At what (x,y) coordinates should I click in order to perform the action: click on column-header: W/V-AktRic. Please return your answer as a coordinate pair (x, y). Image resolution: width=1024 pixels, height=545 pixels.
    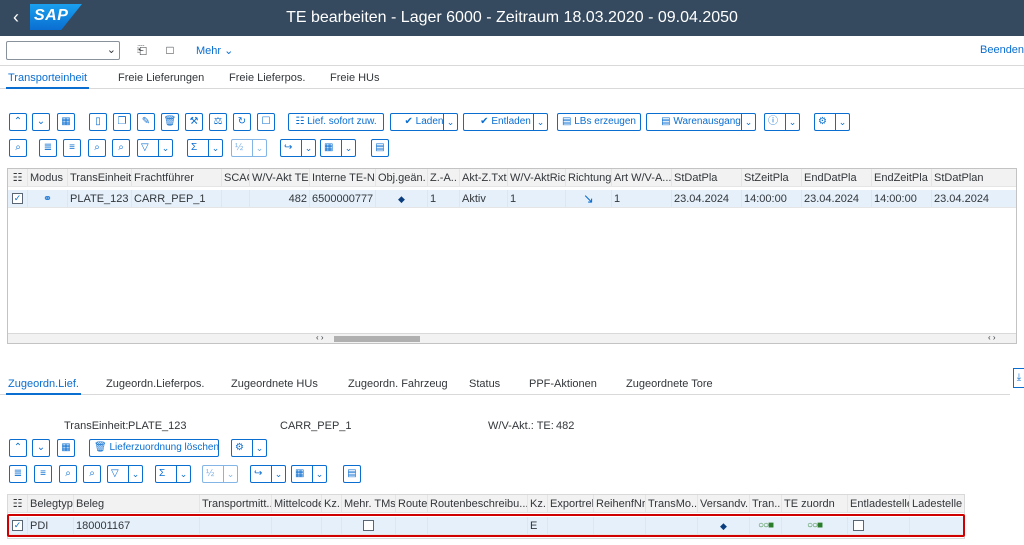
    Looking at the image, I should click on (537, 178).